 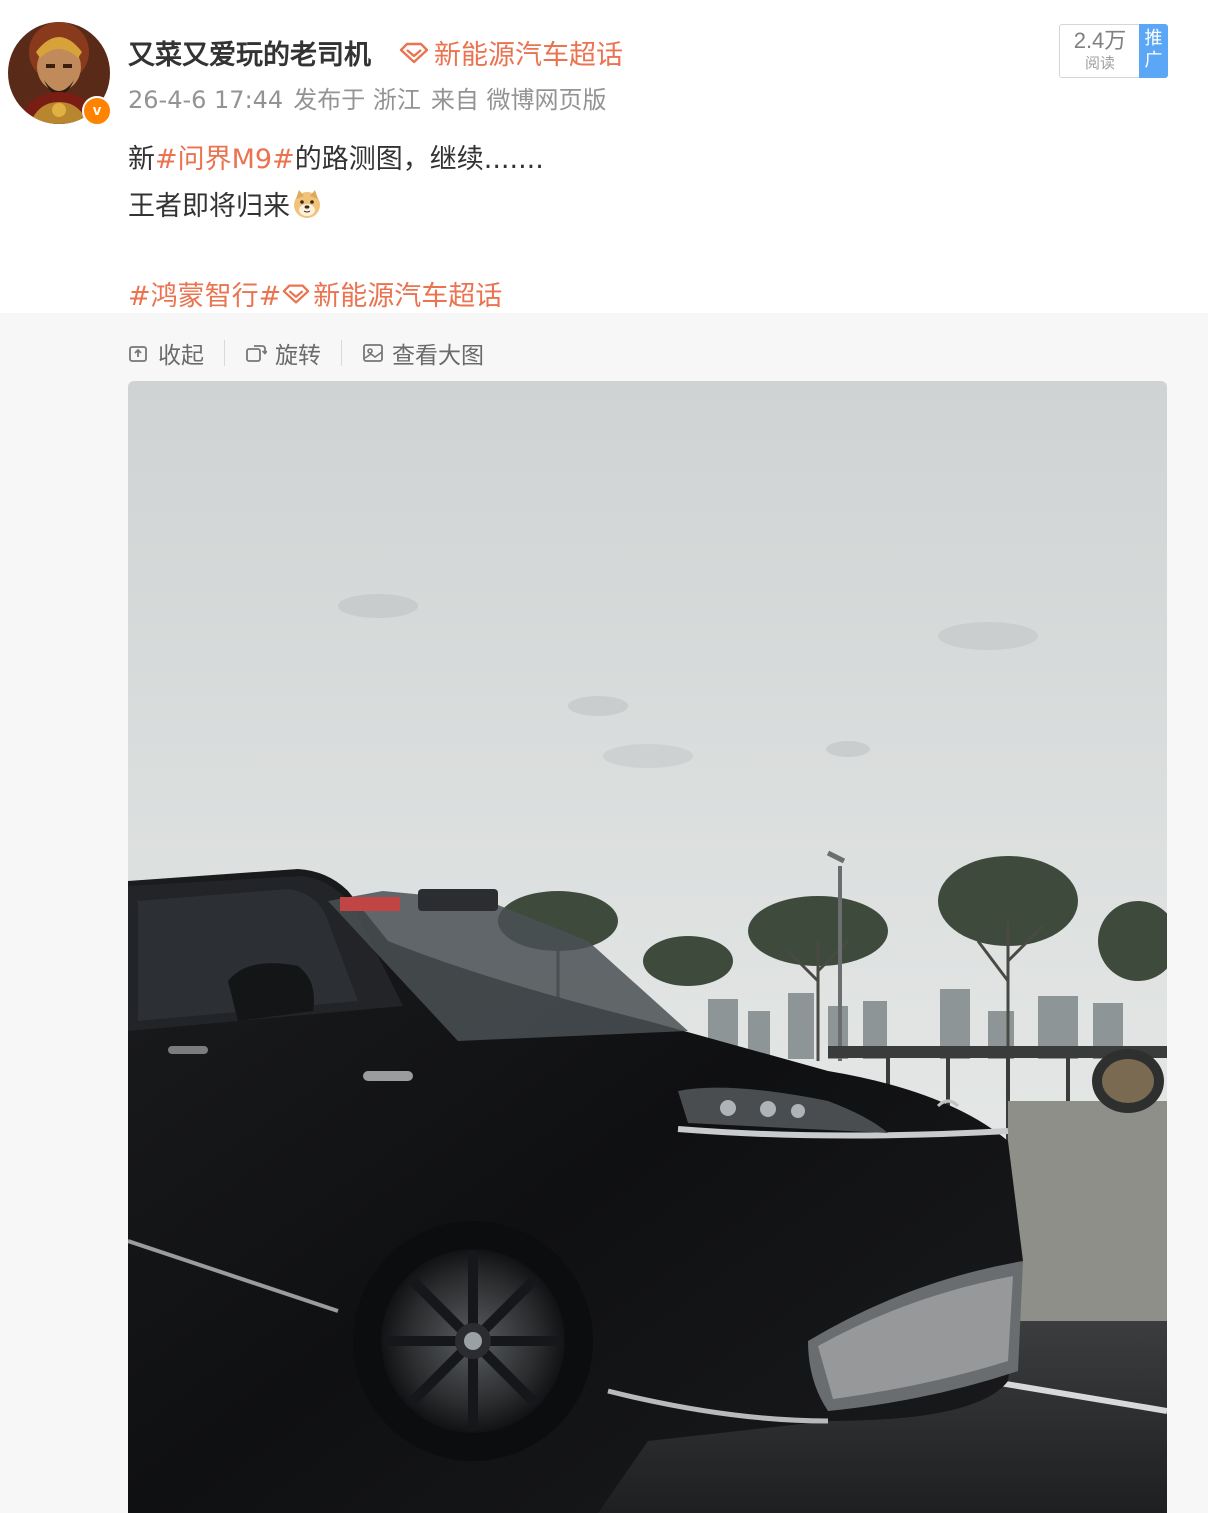 I want to click on post-text-line-2: 王者即将归来, so click(x=225, y=203).